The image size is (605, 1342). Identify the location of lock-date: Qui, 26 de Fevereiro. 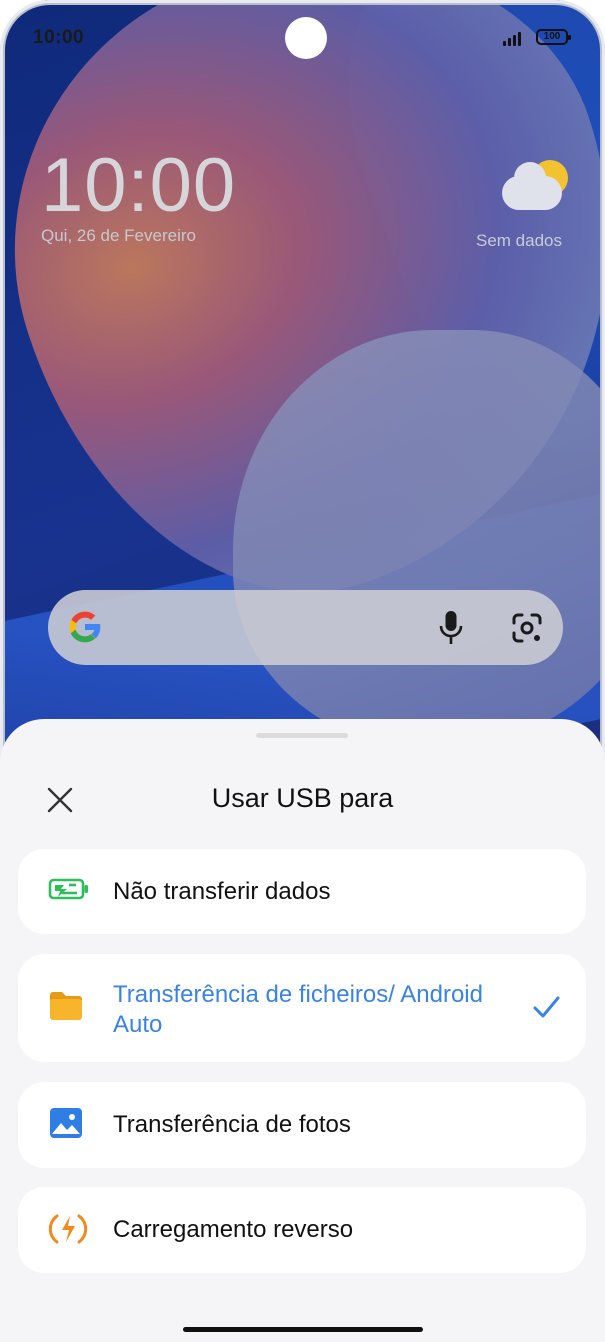
(118, 235).